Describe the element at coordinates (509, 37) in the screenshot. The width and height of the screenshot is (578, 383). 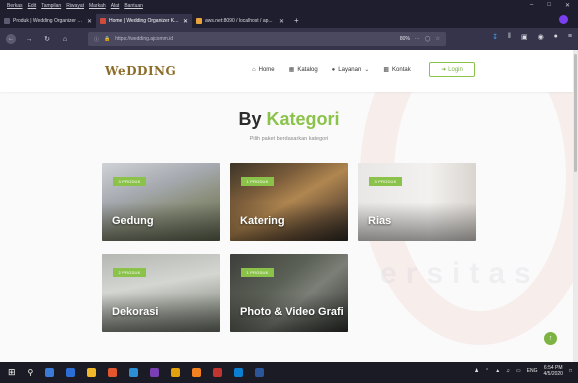
I see `library-icon: ‖` at that location.